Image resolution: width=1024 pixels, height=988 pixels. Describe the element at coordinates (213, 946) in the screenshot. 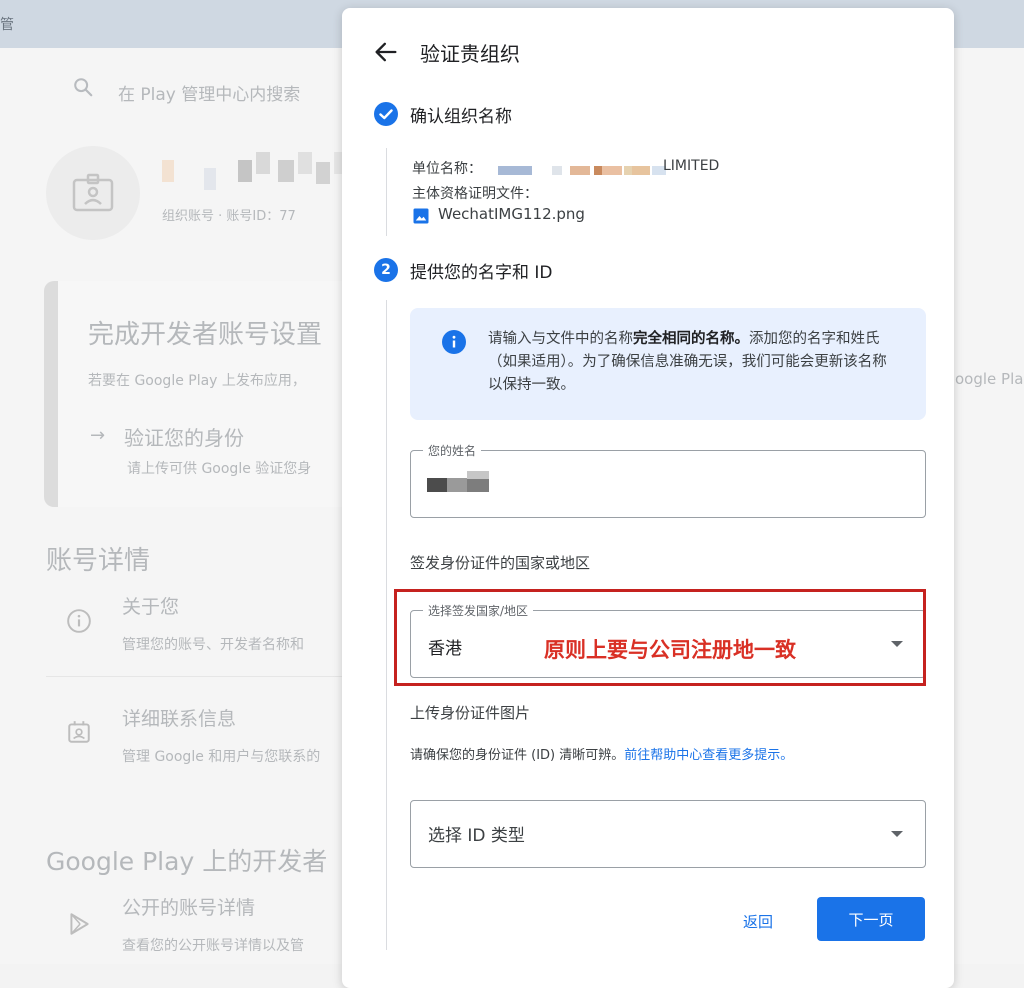

I see `public-details-desc: 查看您的公开账号详情以及管` at that location.